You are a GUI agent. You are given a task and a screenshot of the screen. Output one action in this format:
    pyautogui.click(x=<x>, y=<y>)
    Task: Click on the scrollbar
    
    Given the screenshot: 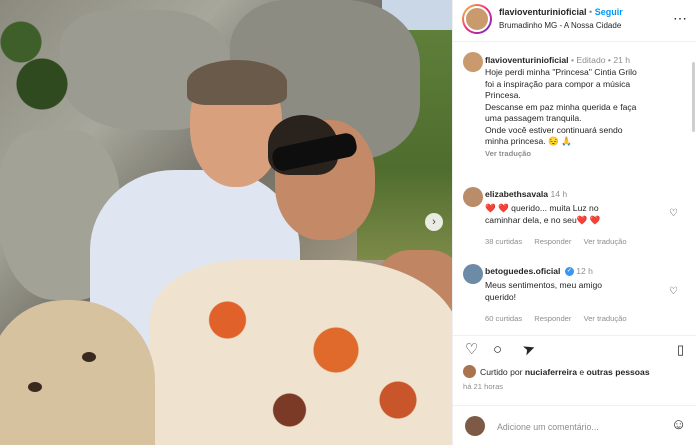 What is the action you would take?
    pyautogui.click(x=693, y=97)
    